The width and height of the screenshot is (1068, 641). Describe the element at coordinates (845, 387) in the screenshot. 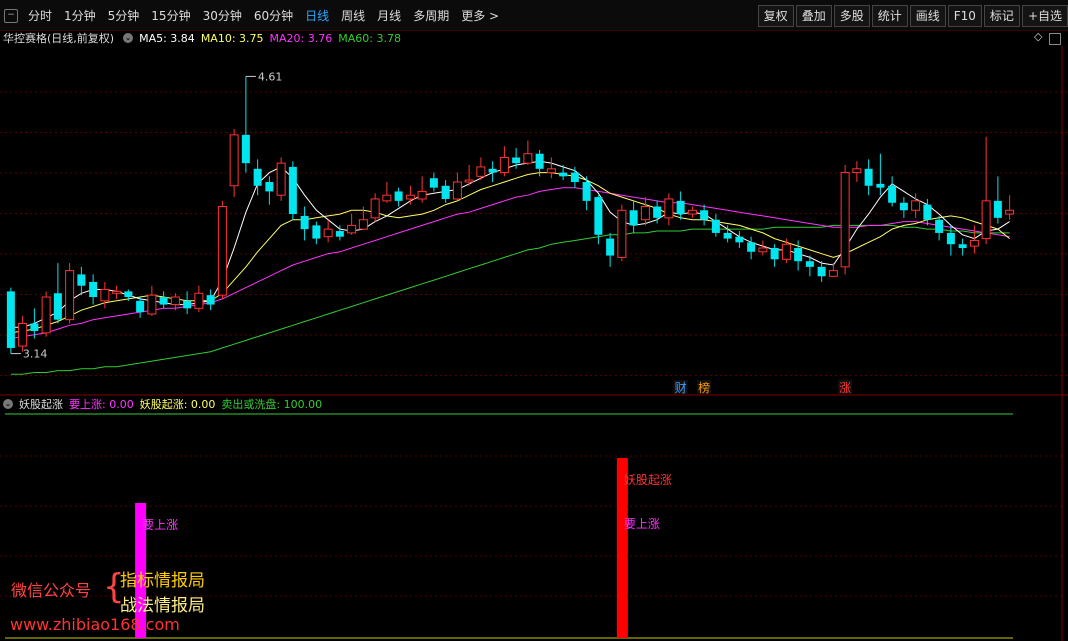

I see `event-marker-2: 涨` at that location.